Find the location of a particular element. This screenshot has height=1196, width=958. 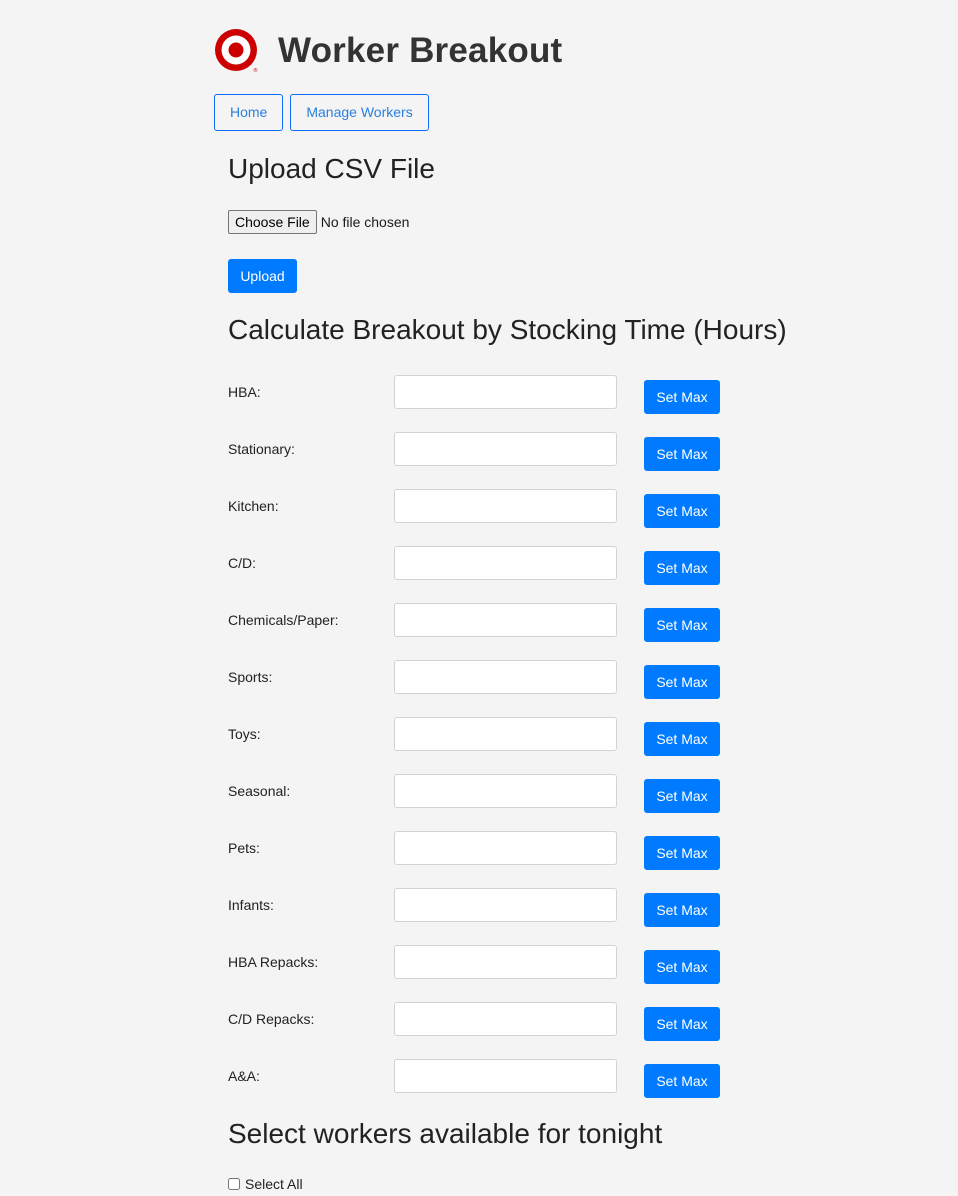

choose-file-button: Choose File is located at coordinates (272, 222).